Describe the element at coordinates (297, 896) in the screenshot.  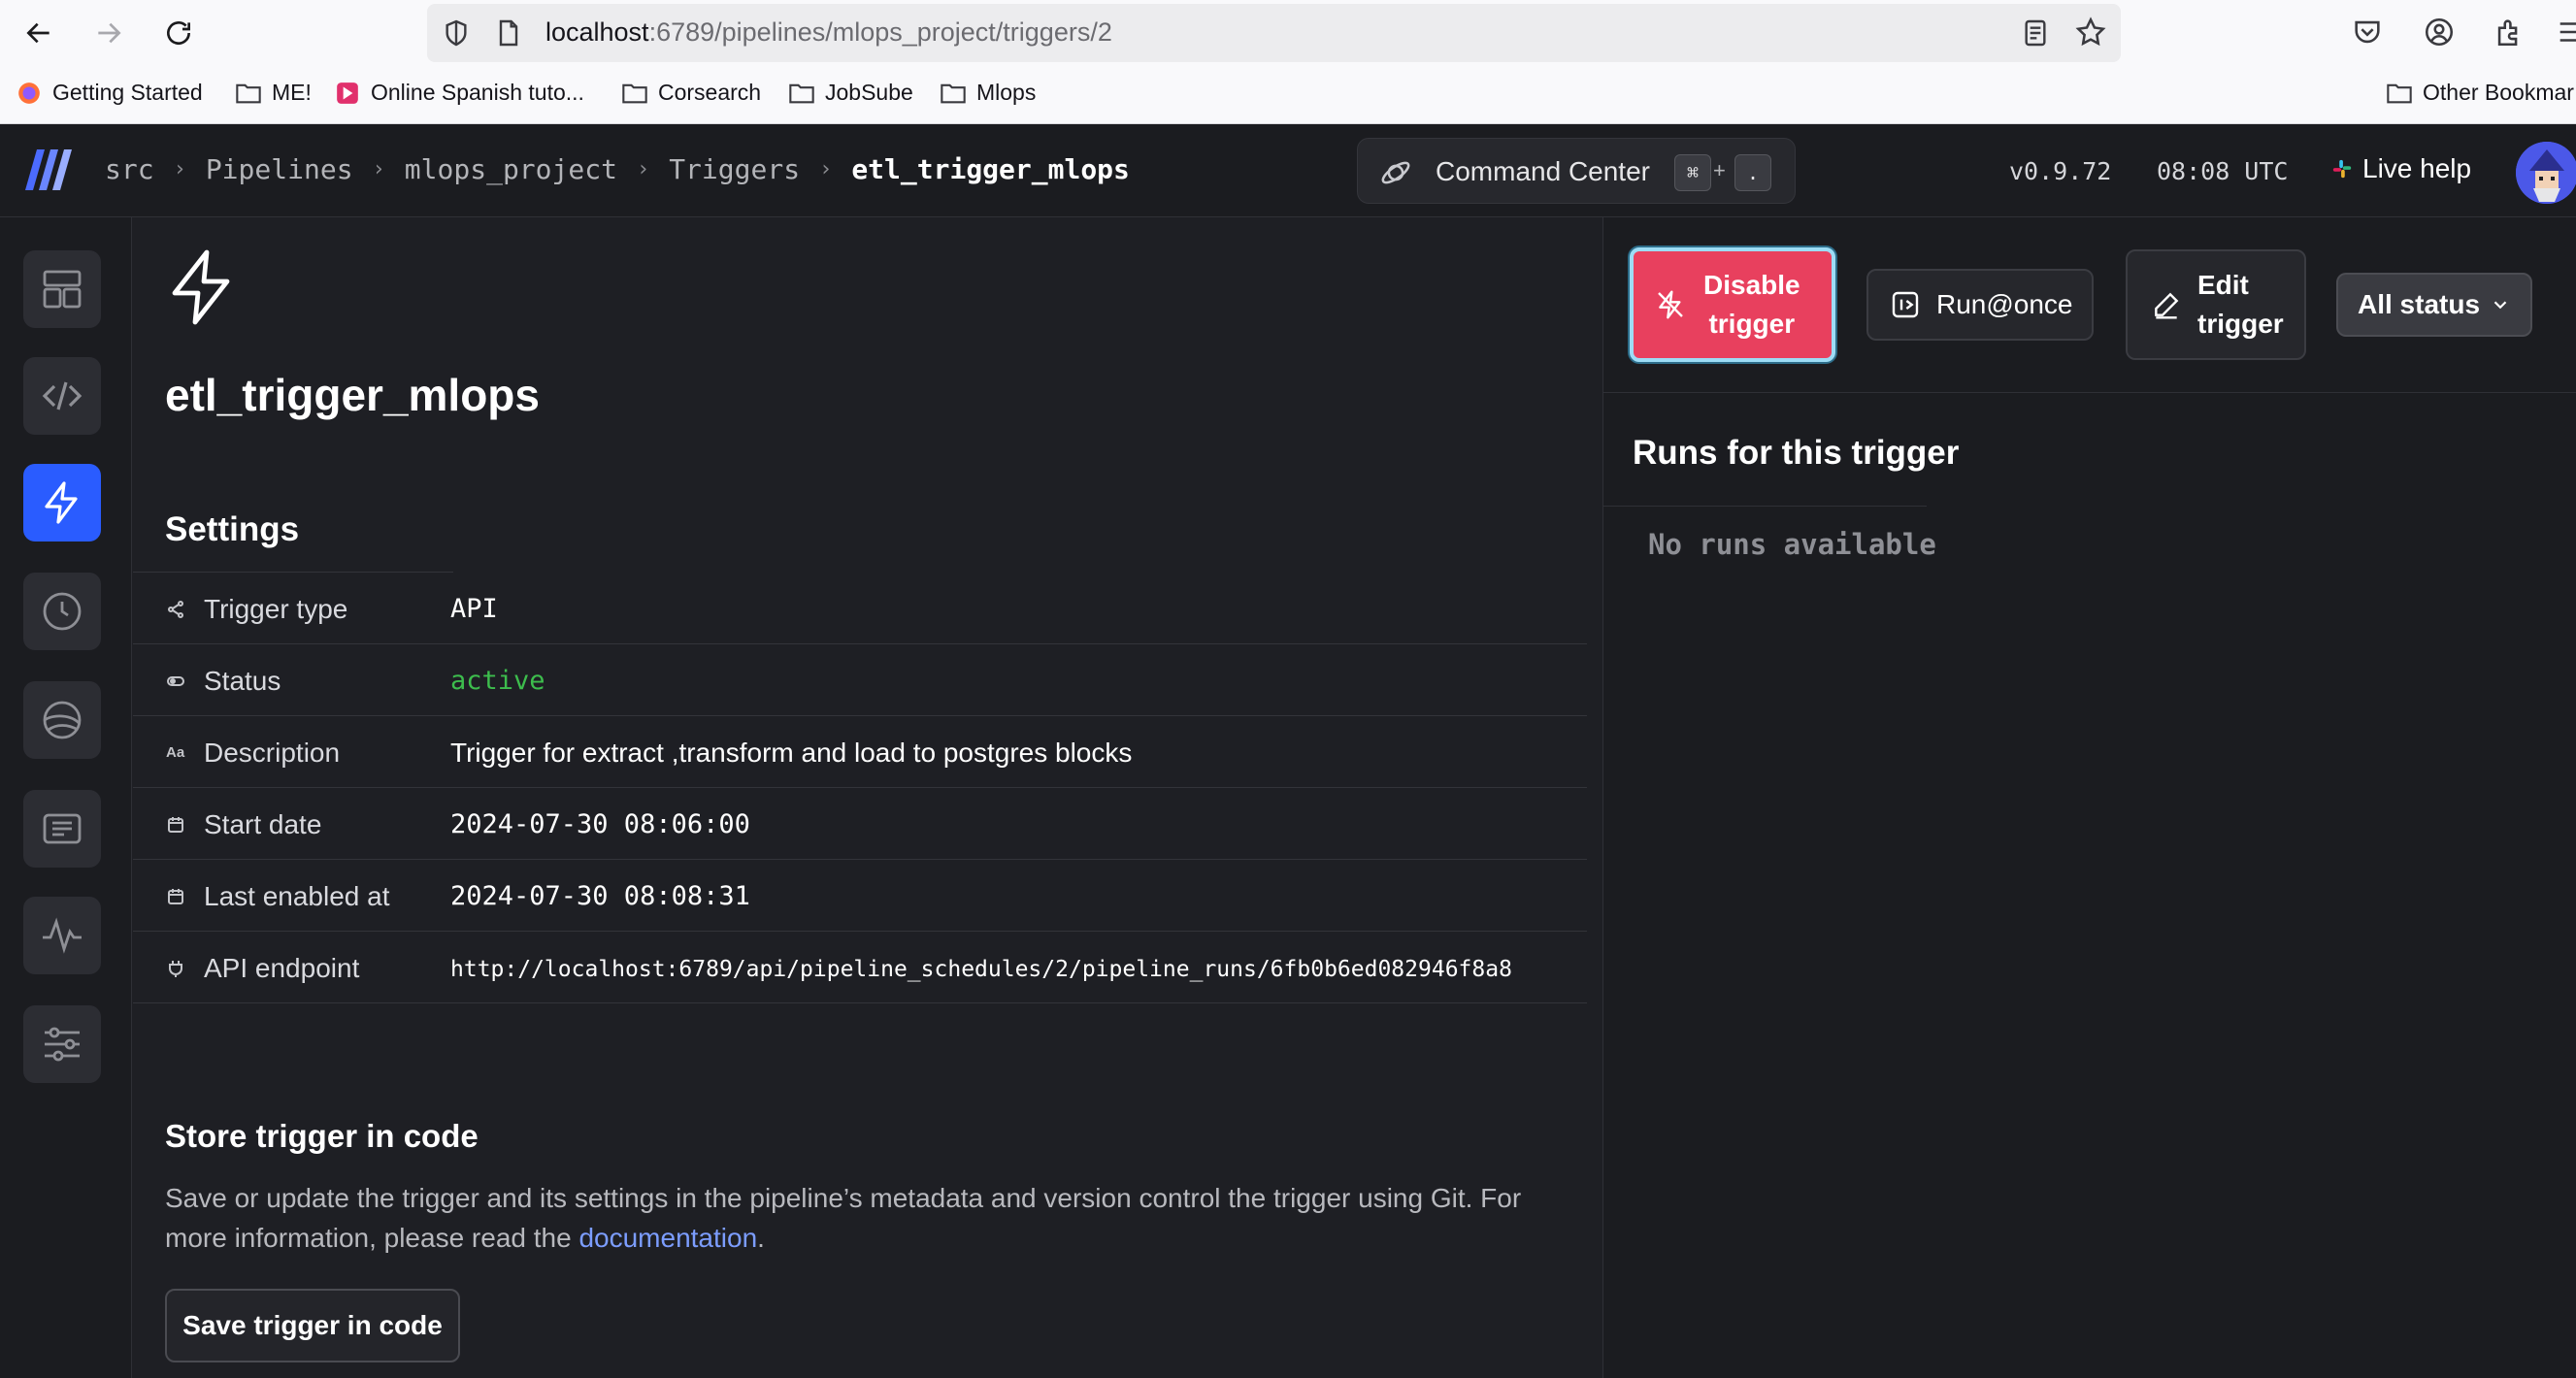
I see `setting-label: Last enabled at` at that location.